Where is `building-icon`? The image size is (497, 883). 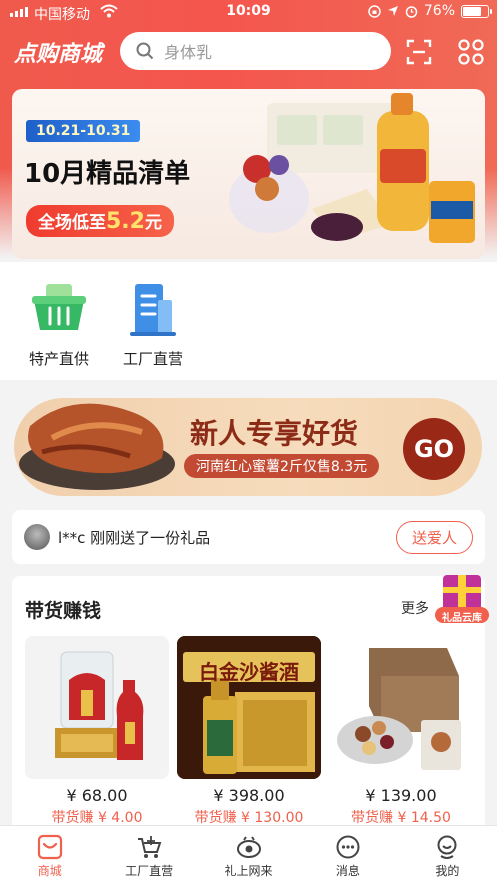 building-icon is located at coordinates (153, 310).